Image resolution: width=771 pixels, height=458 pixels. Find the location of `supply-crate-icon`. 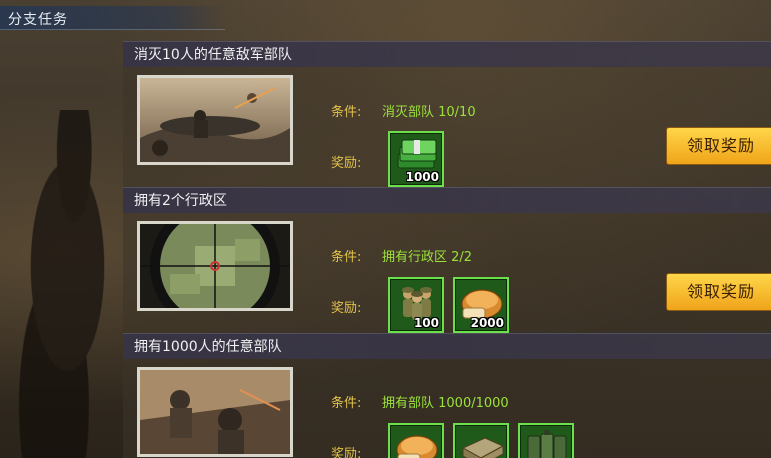

supply-crate-icon is located at coordinates (483, 447).